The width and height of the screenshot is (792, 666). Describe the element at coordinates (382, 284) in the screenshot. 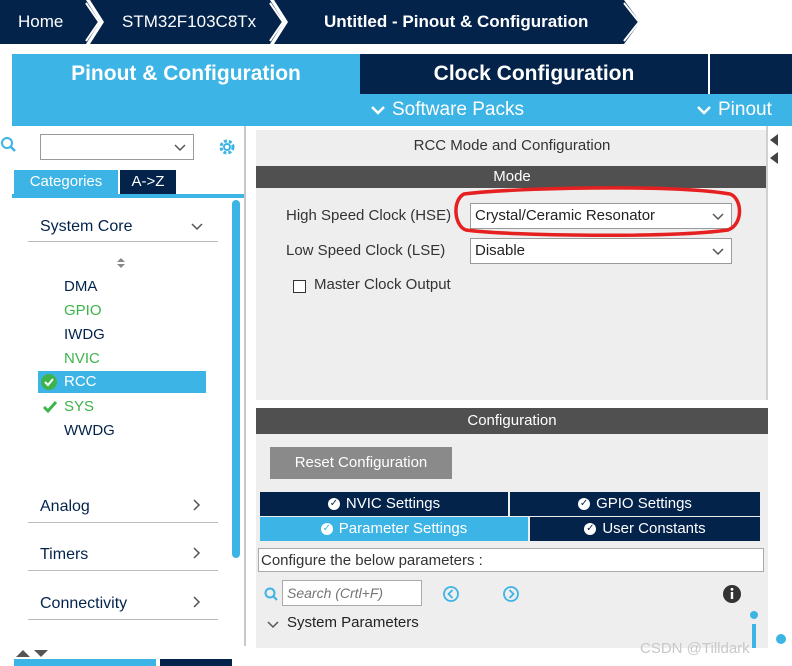

I see `mco-label: Master Clock Output` at that location.